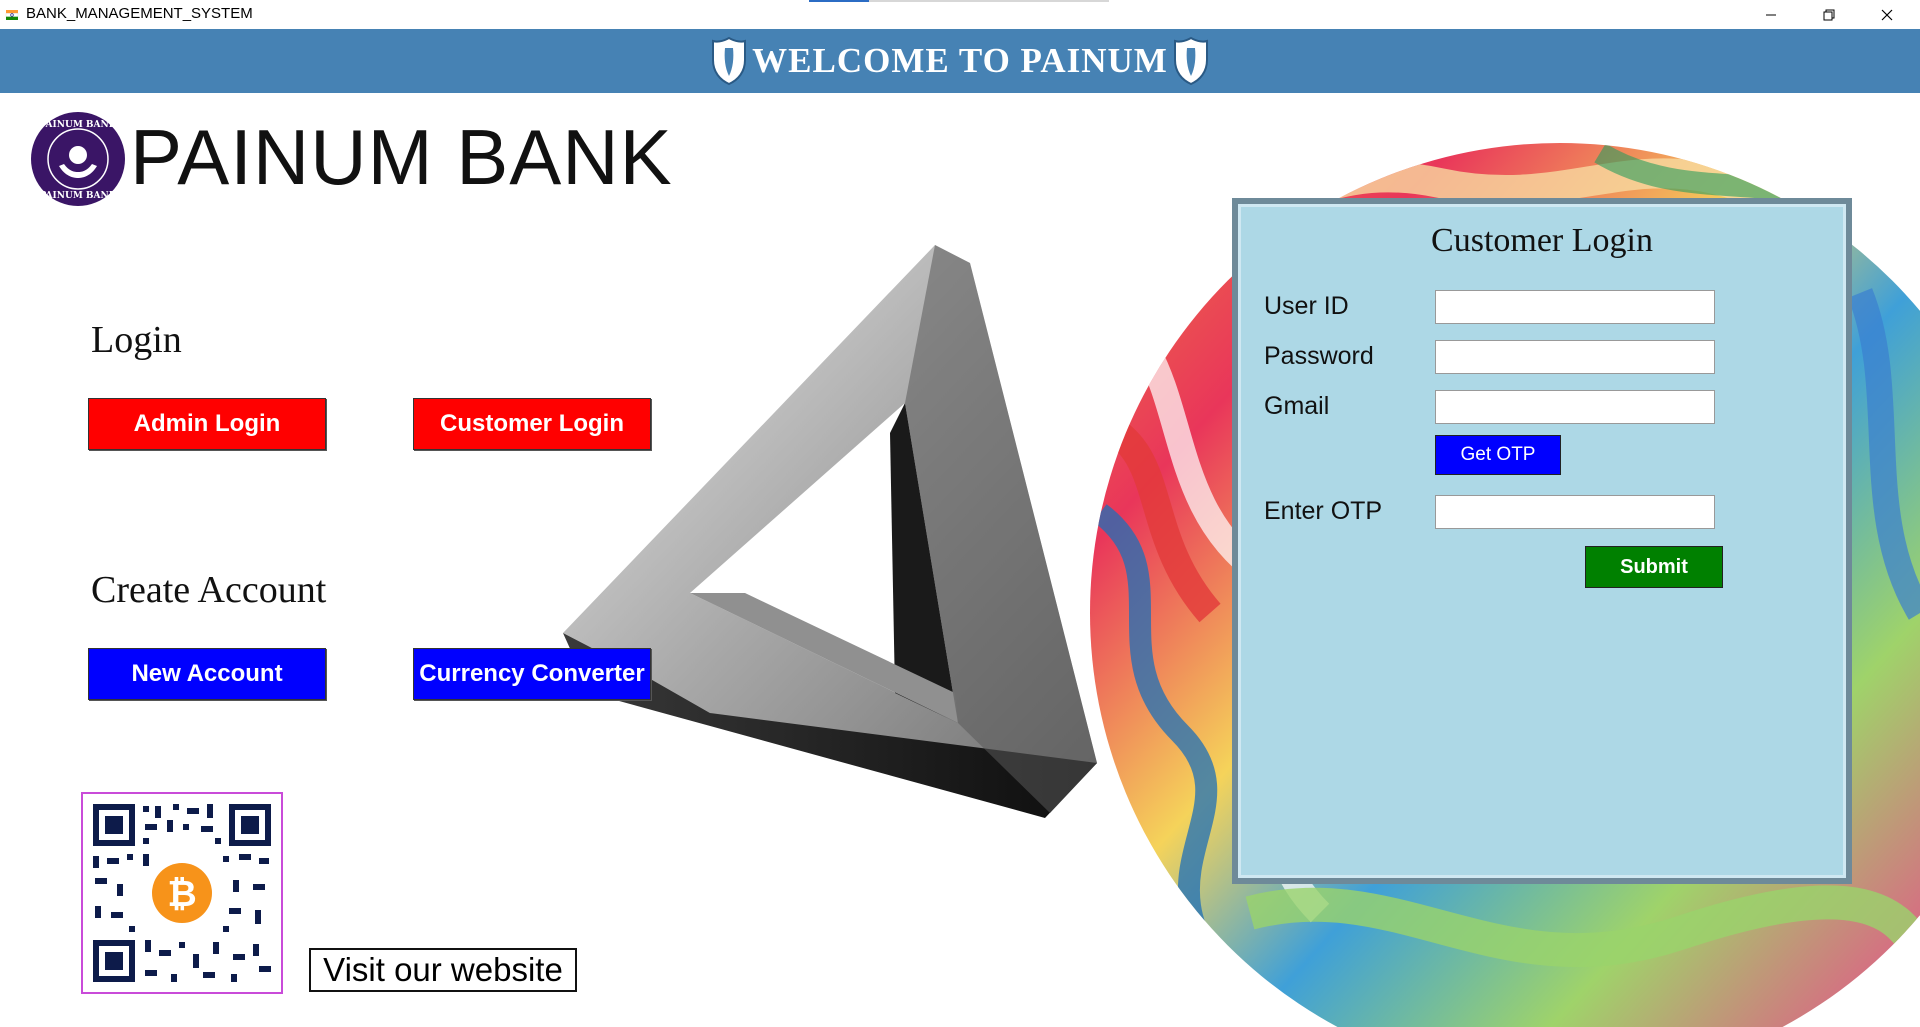  Describe the element at coordinates (1575, 307) in the screenshot. I see `user-id-input` at that location.